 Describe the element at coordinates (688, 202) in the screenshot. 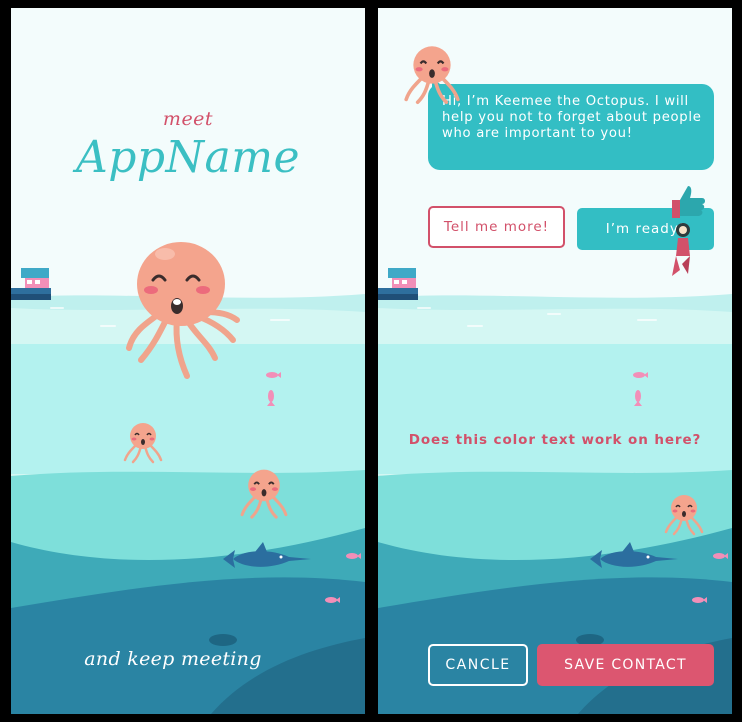

I see `thumbs-up-icon` at that location.